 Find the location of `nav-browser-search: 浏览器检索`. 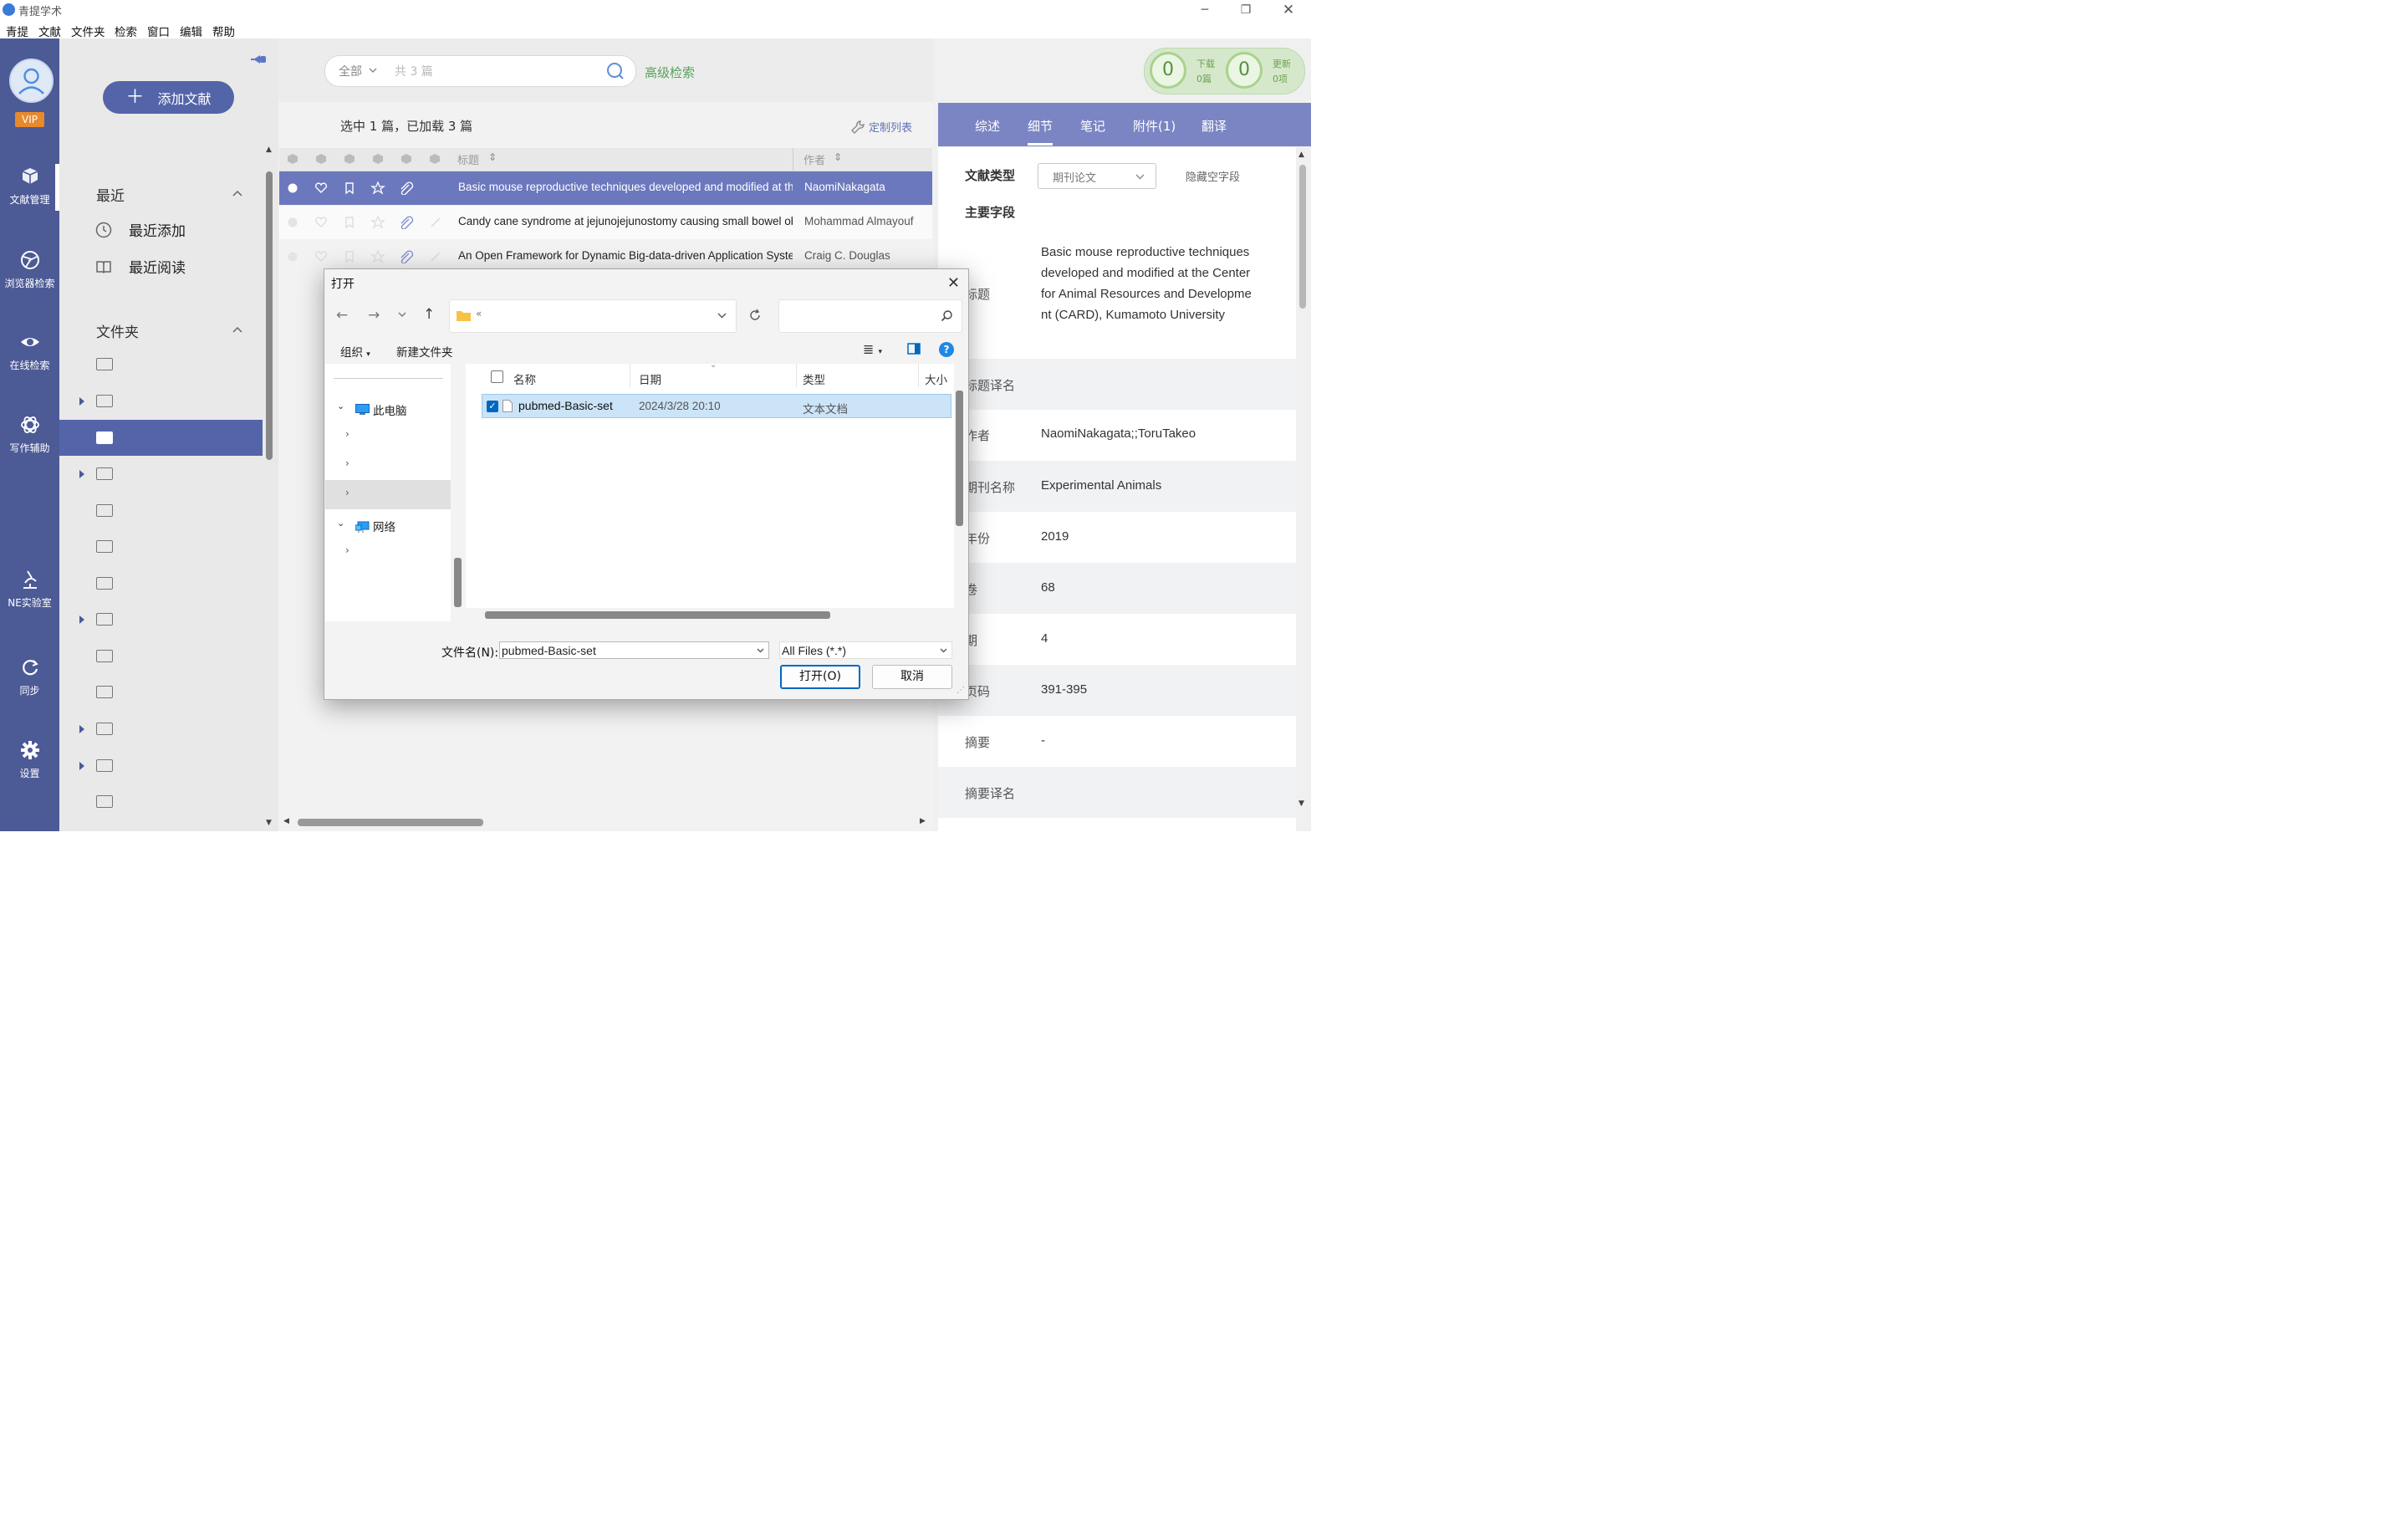

nav-browser-search: 浏览器检索 is located at coordinates (29, 270).